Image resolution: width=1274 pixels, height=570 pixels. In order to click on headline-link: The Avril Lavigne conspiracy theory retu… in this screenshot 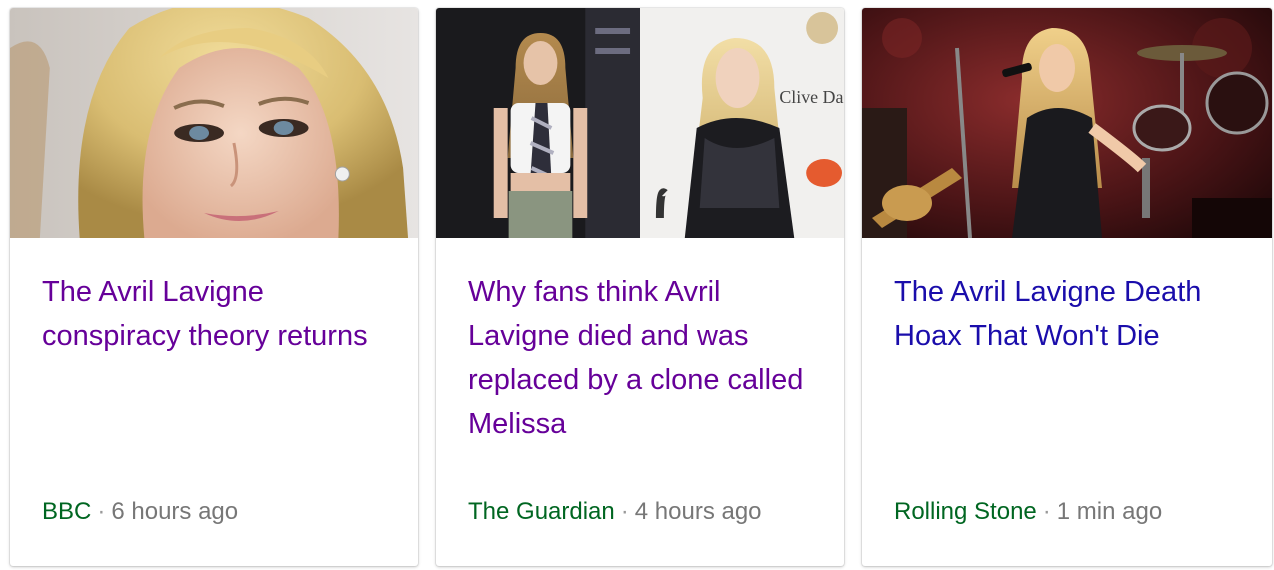, I will do `click(218, 314)`.